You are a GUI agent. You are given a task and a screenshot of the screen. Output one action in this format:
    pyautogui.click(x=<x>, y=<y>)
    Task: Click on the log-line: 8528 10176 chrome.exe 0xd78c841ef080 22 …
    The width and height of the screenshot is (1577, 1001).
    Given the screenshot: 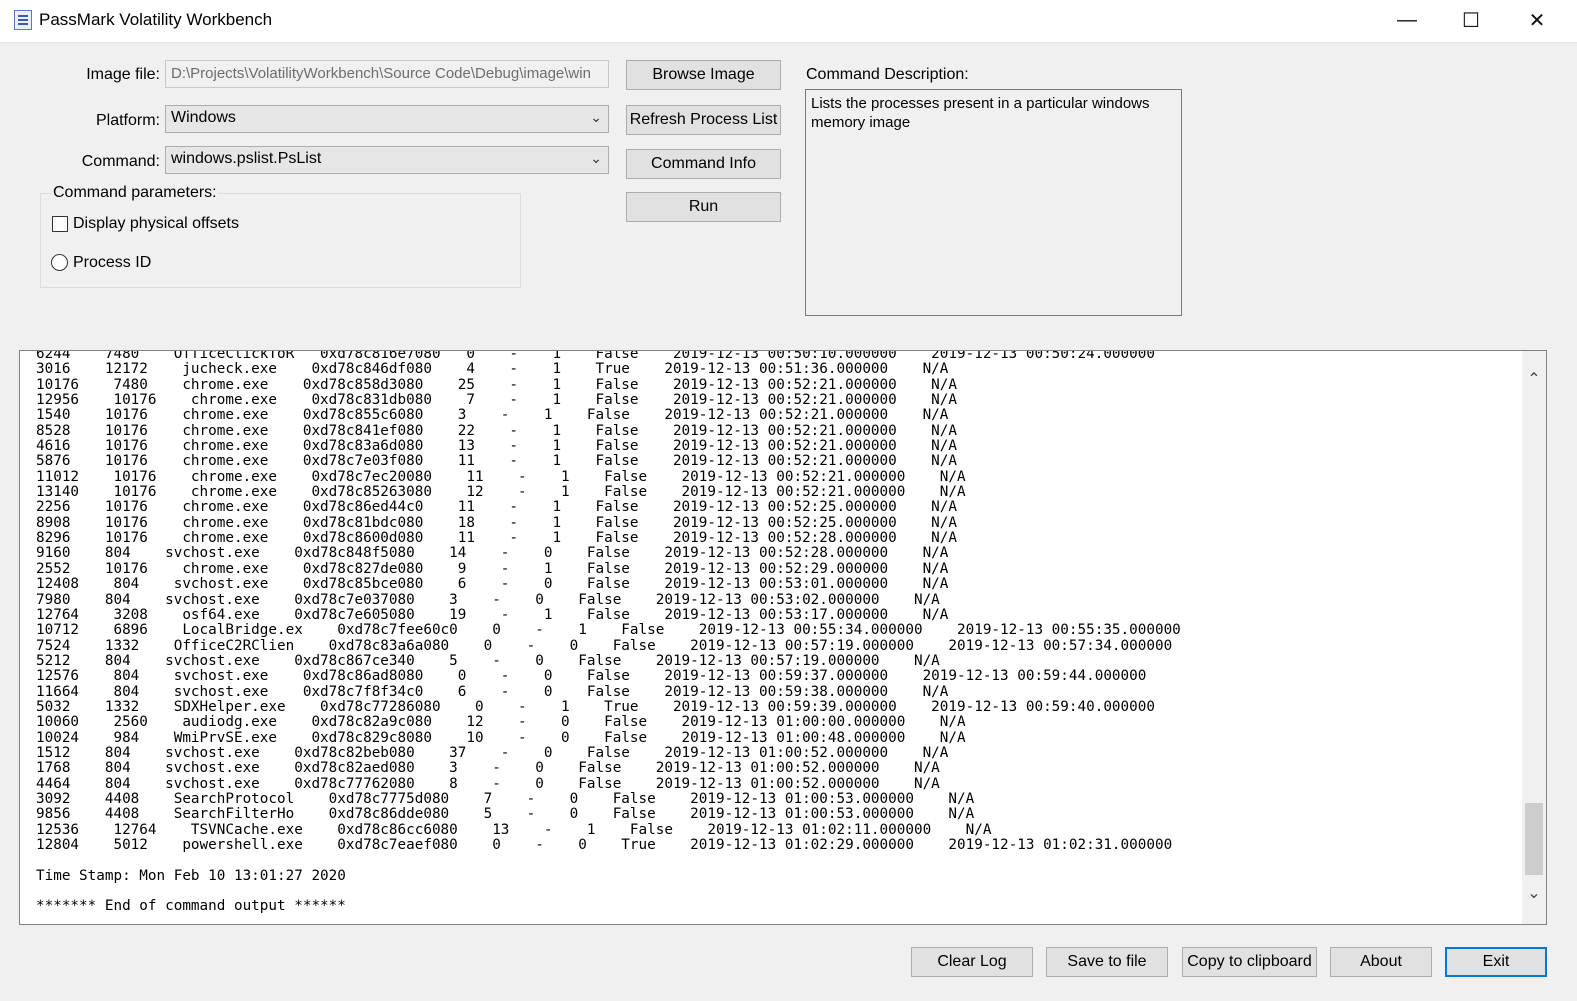 What is the action you would take?
    pyautogui.click(x=496, y=430)
    